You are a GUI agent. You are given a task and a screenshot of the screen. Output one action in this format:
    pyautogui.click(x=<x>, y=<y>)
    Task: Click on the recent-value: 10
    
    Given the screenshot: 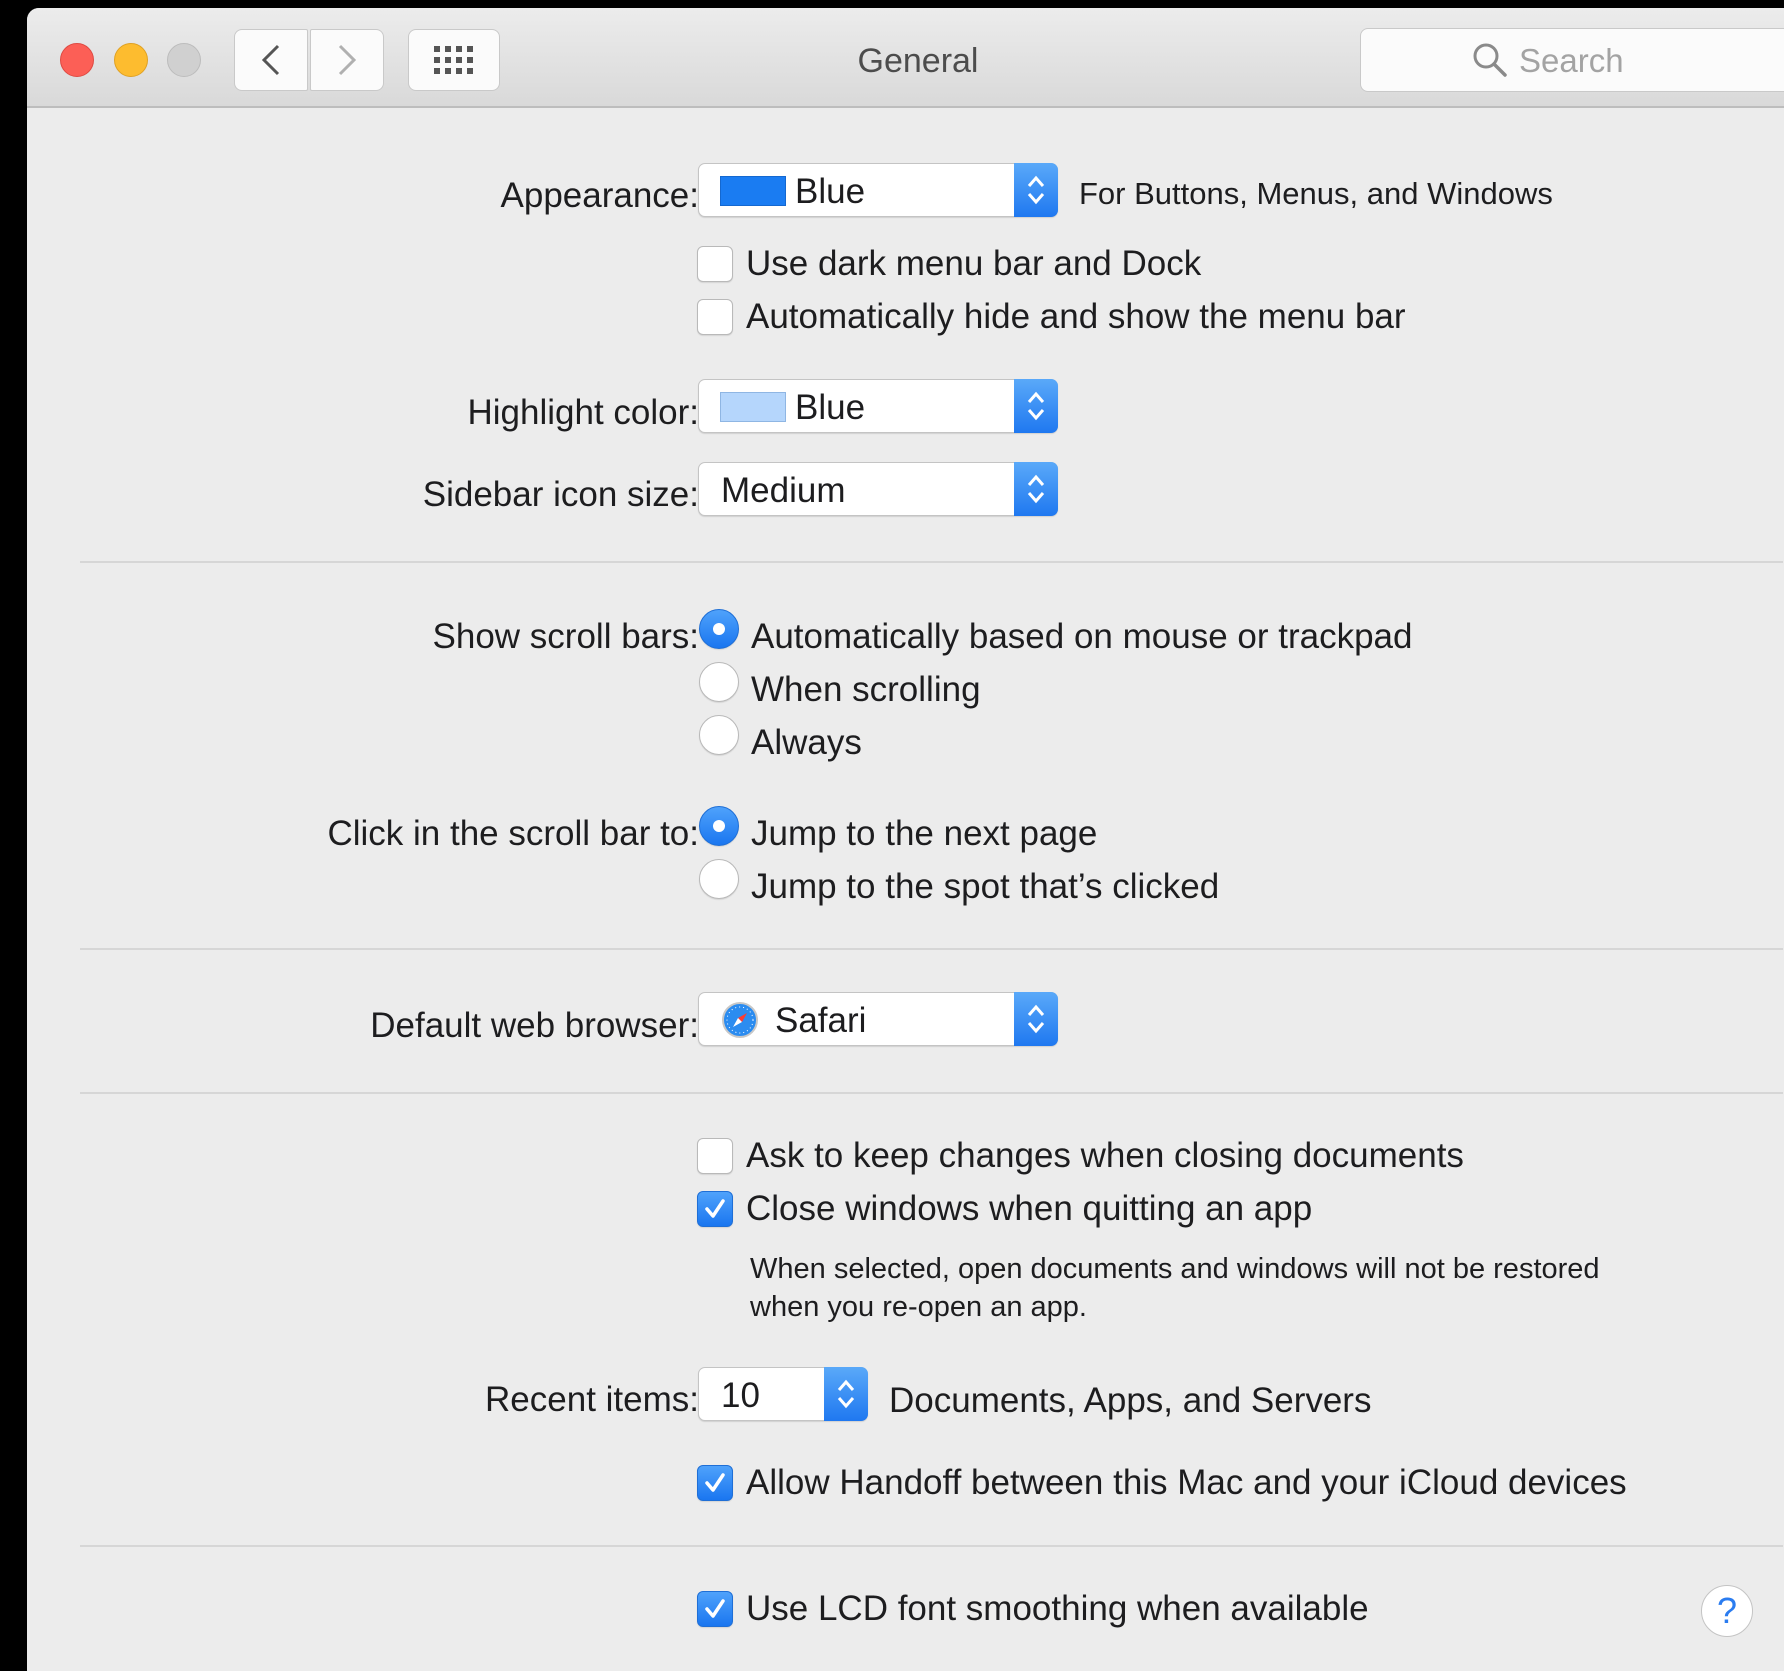 What is the action you would take?
    pyautogui.click(x=740, y=1395)
    